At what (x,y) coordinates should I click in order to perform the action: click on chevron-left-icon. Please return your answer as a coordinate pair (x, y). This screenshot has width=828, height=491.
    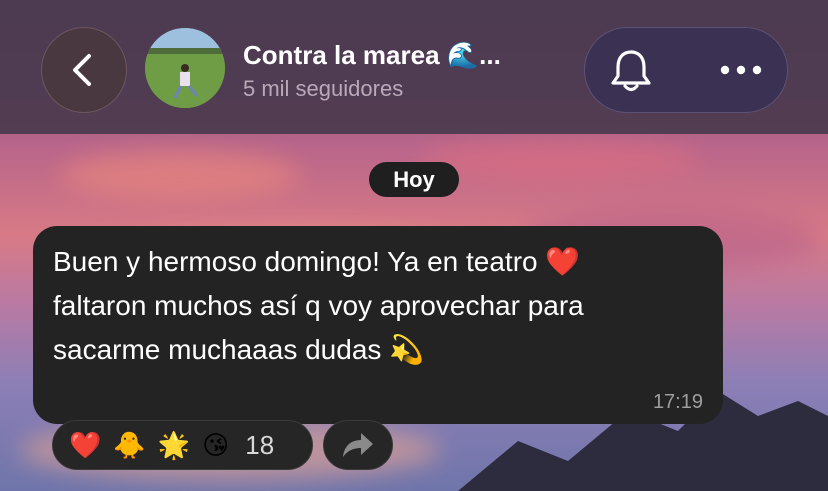
    Looking at the image, I should click on (82, 70).